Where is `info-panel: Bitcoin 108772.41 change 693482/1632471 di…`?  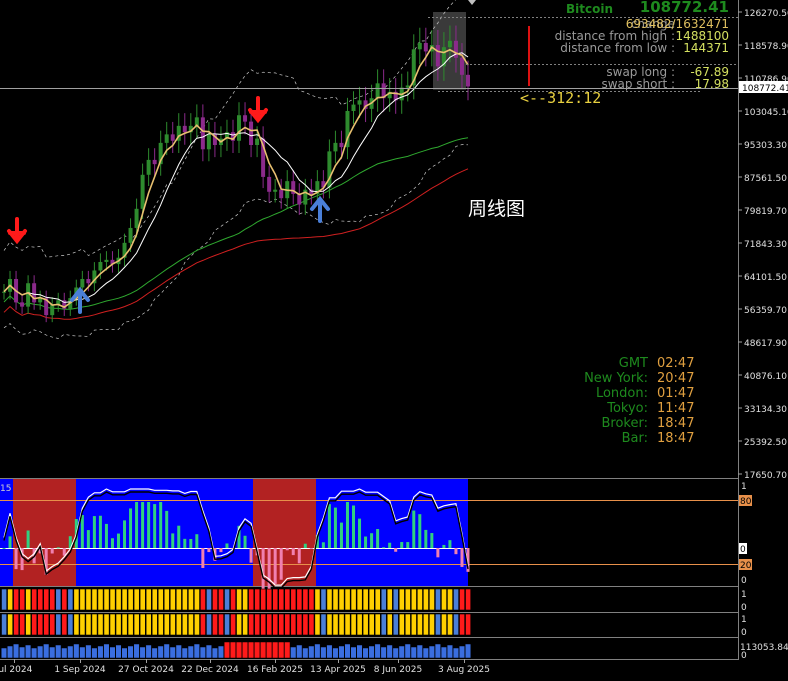 info-panel: Bitcoin 108772.41 change 693482/1632471 di… is located at coordinates (637, 45).